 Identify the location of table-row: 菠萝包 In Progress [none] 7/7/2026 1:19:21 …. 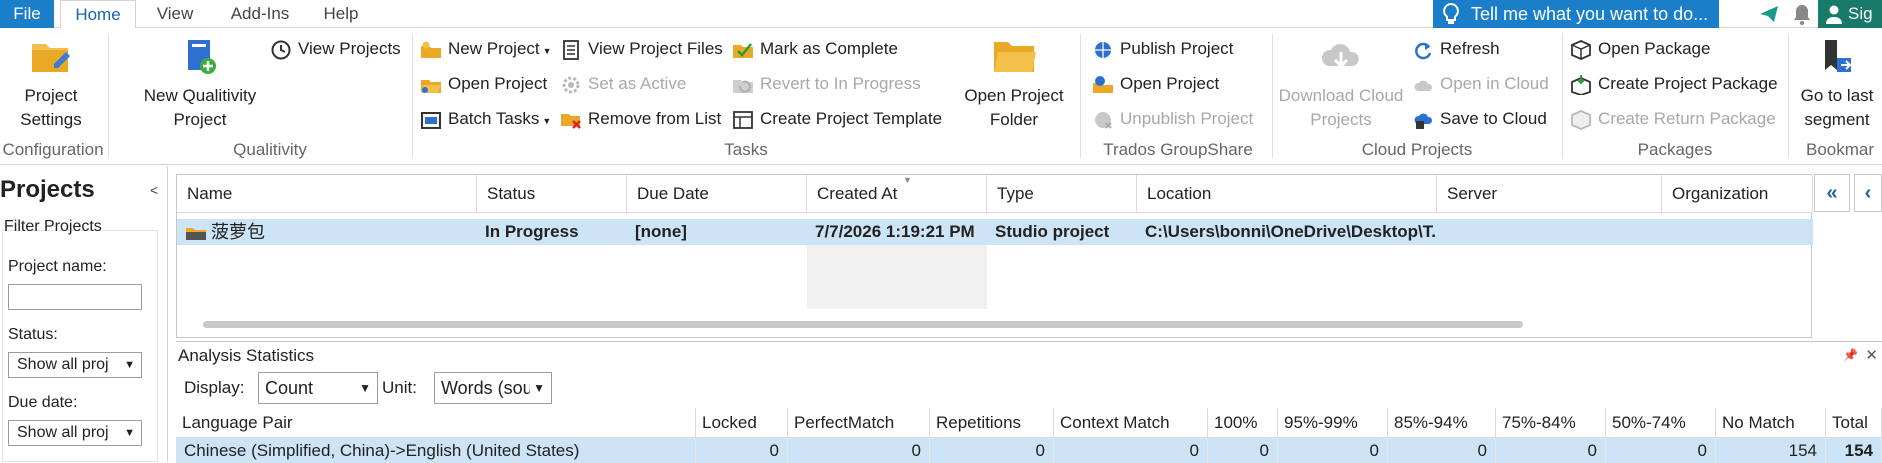
(995, 232).